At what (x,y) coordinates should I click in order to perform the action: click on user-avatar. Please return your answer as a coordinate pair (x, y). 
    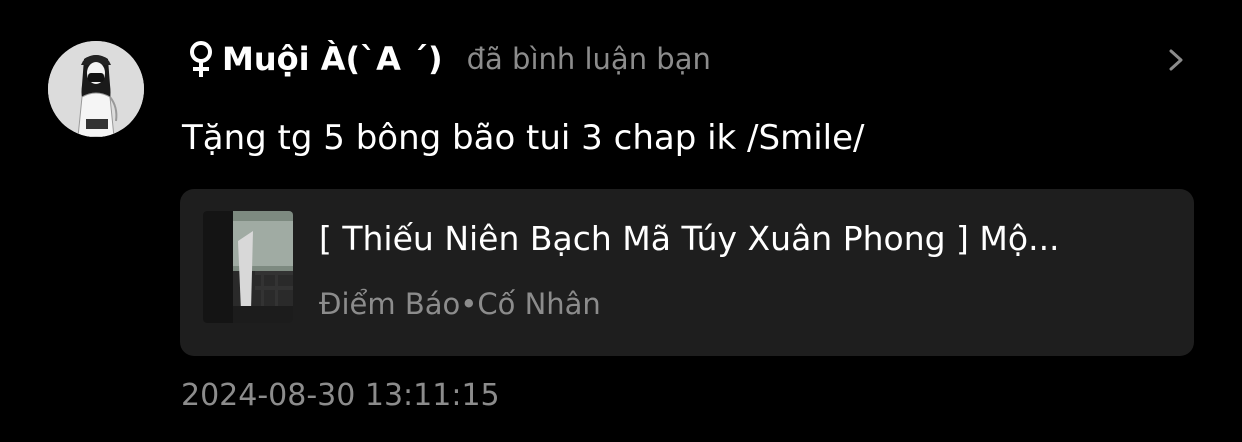
    Looking at the image, I should click on (96, 89).